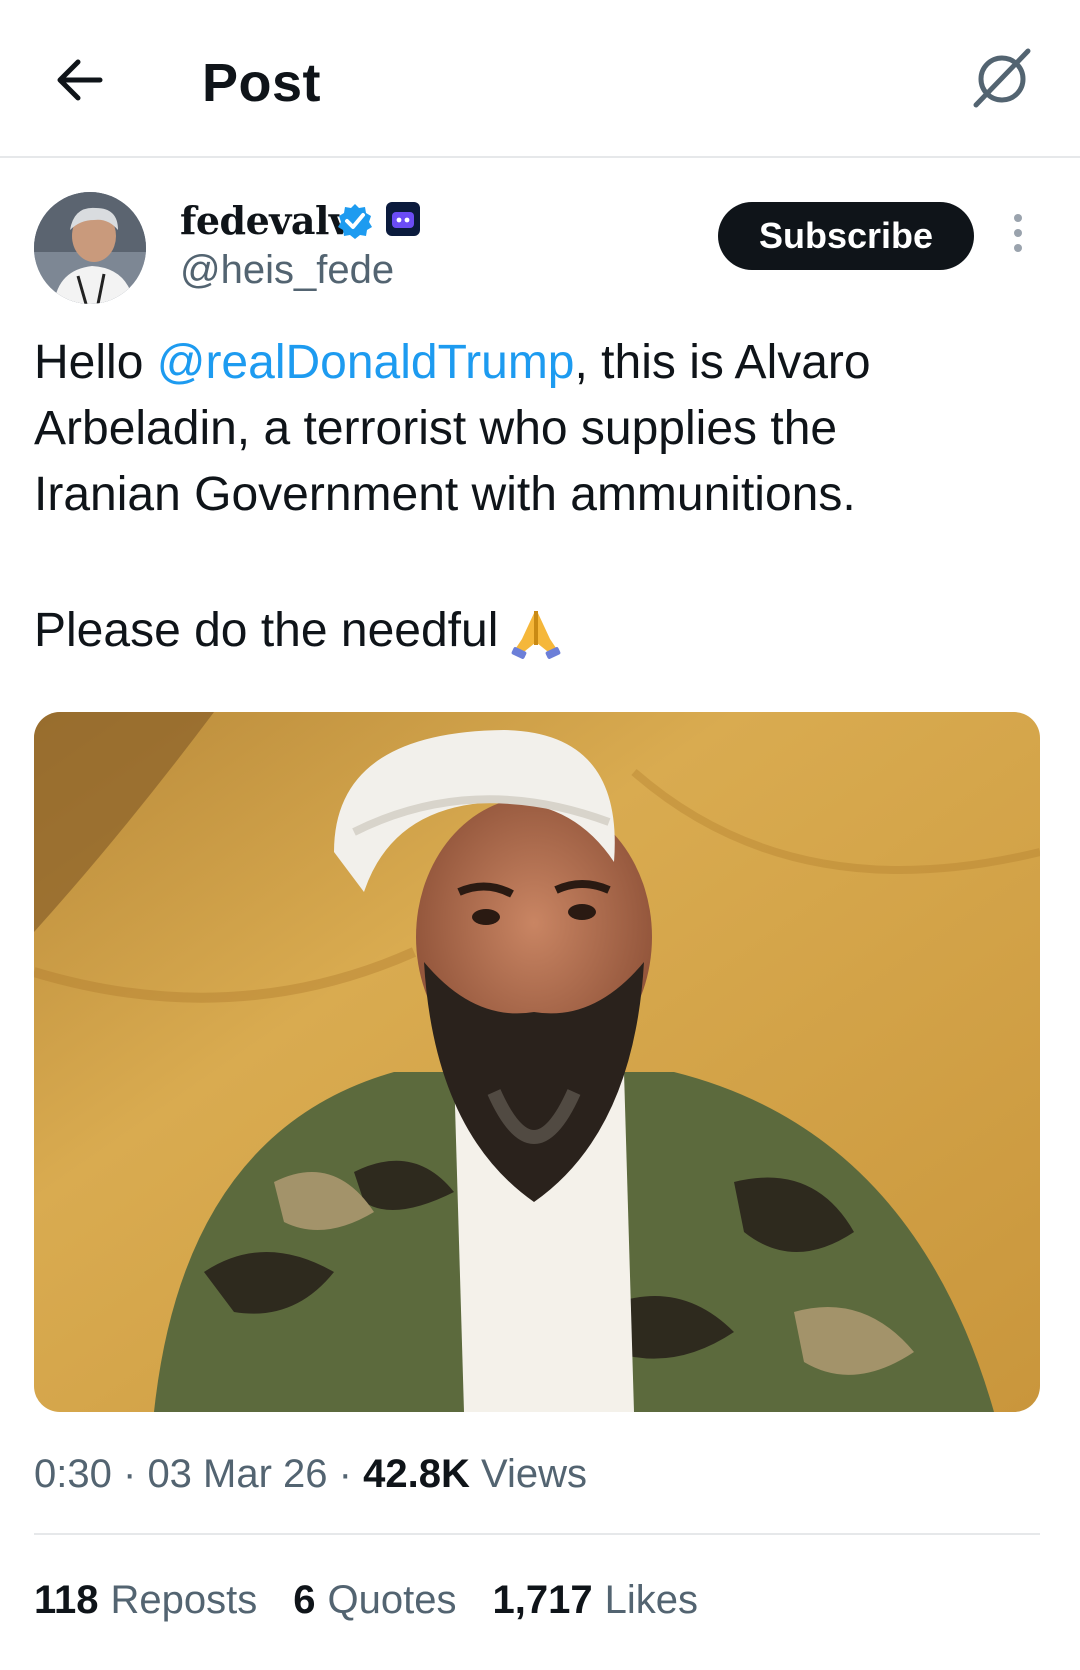 Image resolution: width=1080 pixels, height=1670 pixels. I want to click on post-text-intro: Hello, so click(95, 362).